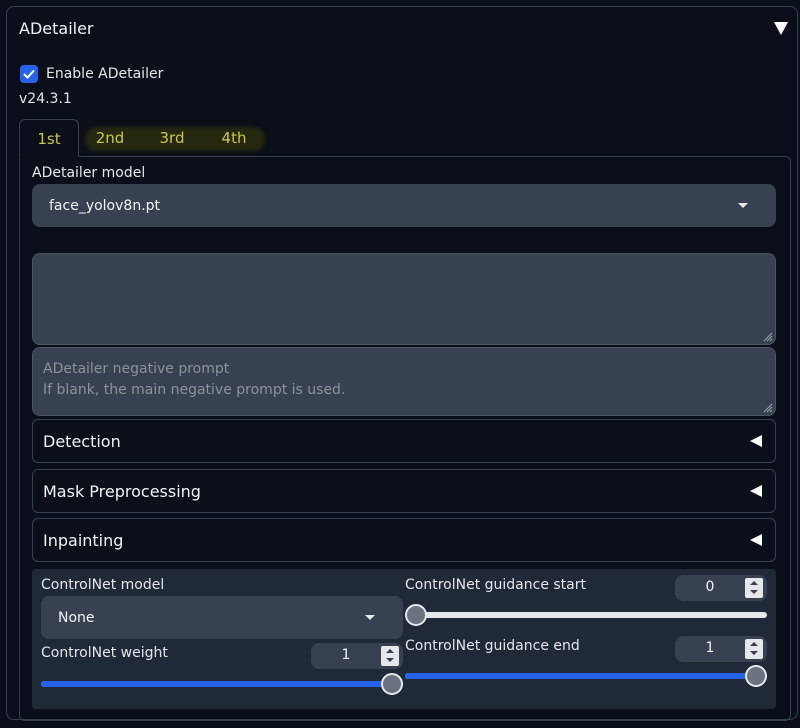  Describe the element at coordinates (495, 585) in the screenshot. I see `controlnet-guidance-start-label: ControlNet guidance start` at that location.